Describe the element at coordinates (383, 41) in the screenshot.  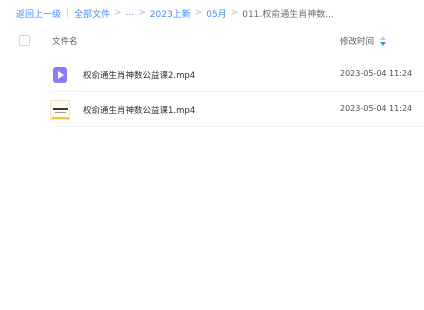
I see `sort-icon` at that location.